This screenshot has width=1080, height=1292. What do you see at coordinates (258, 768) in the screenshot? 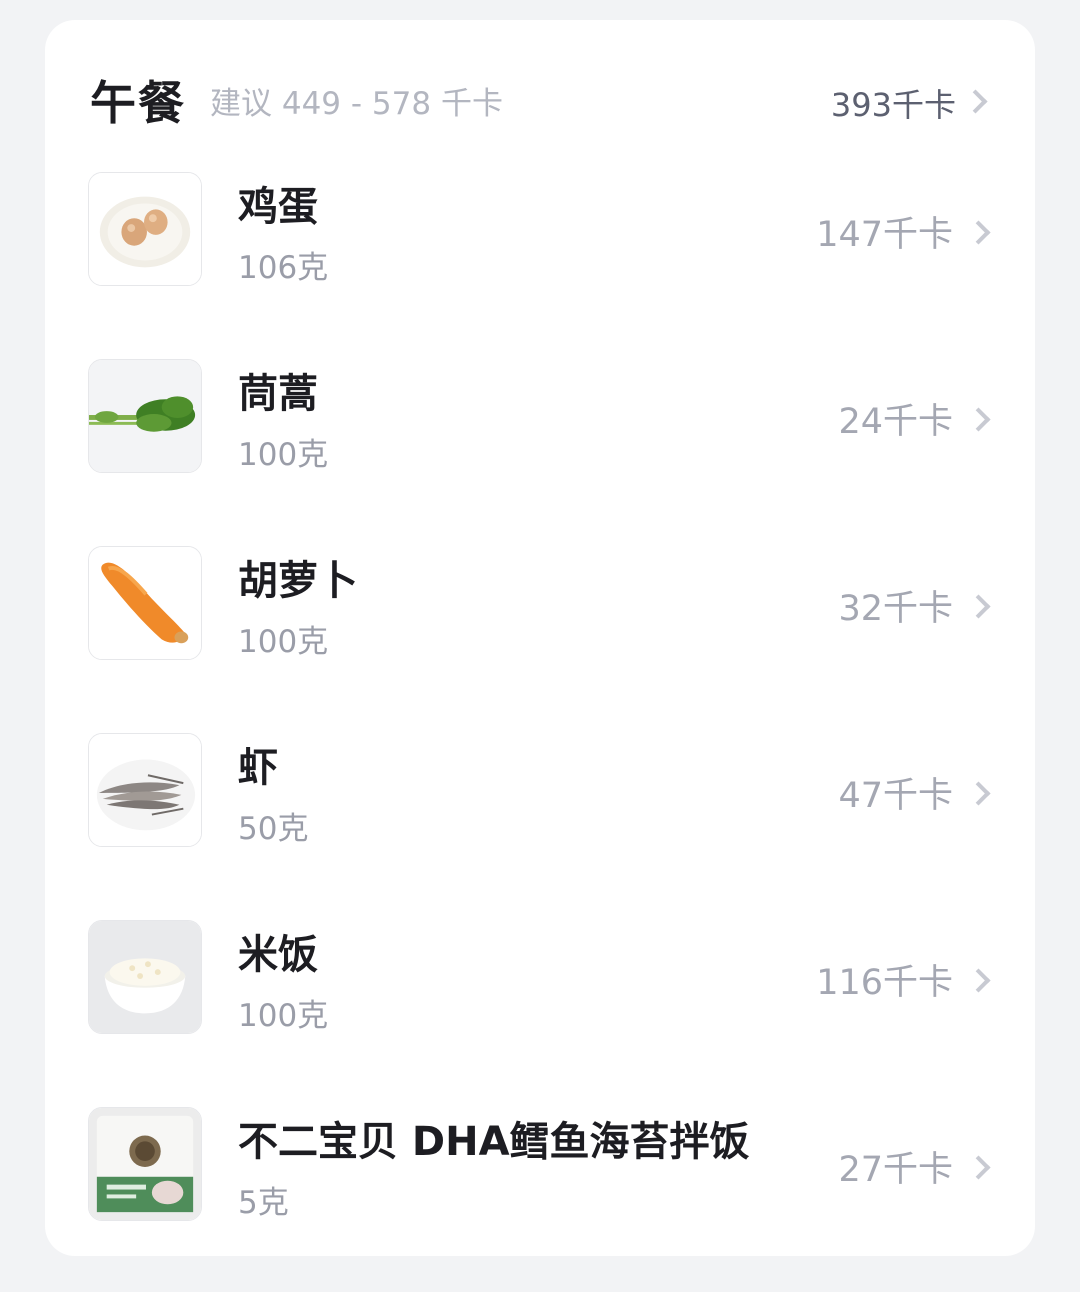
I see `food-name: 虾` at bounding box center [258, 768].